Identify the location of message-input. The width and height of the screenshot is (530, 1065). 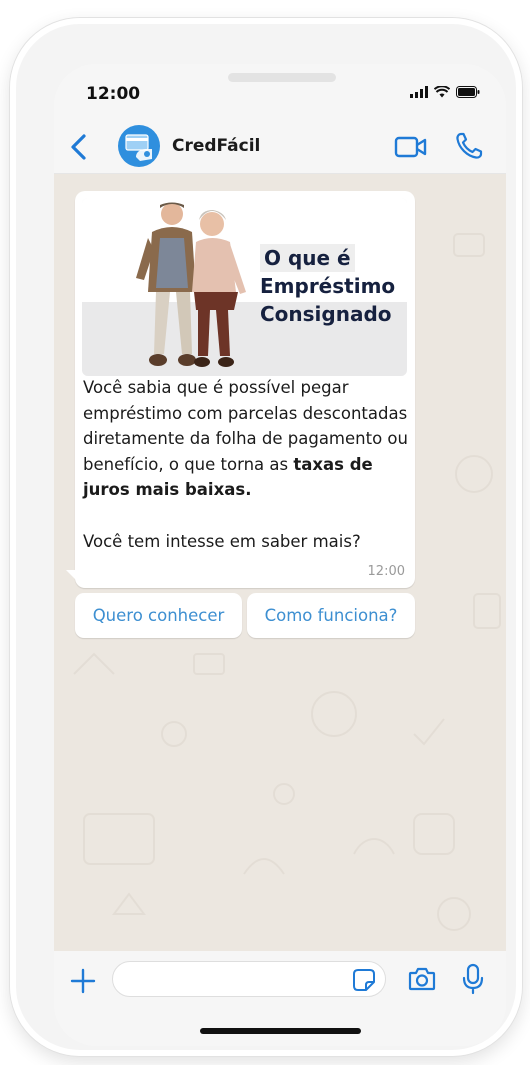
(249, 979).